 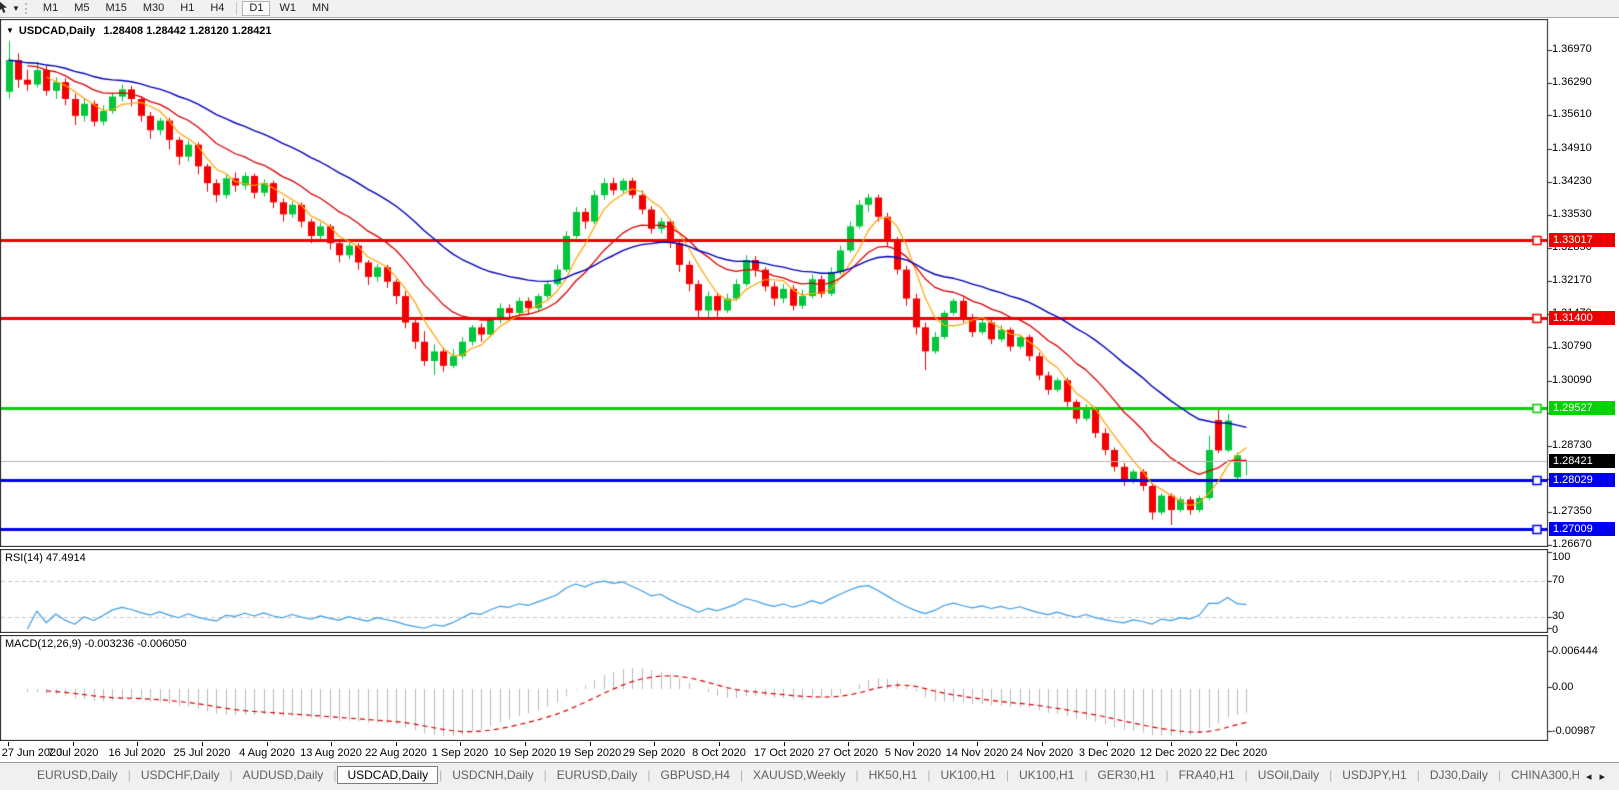 What do you see at coordinates (809, 591) in the screenshot?
I see `rsi-canvas` at bounding box center [809, 591].